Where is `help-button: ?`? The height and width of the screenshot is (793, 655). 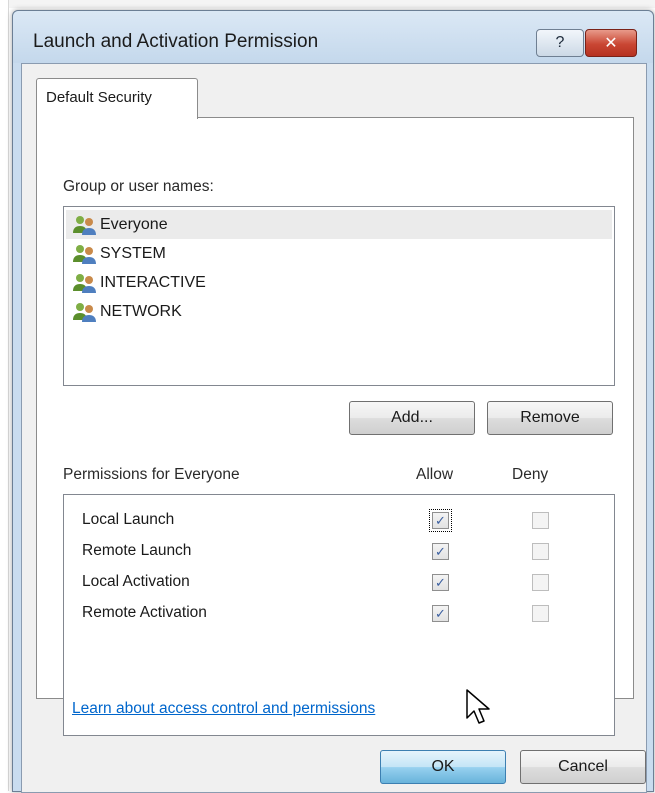
help-button: ? is located at coordinates (560, 43).